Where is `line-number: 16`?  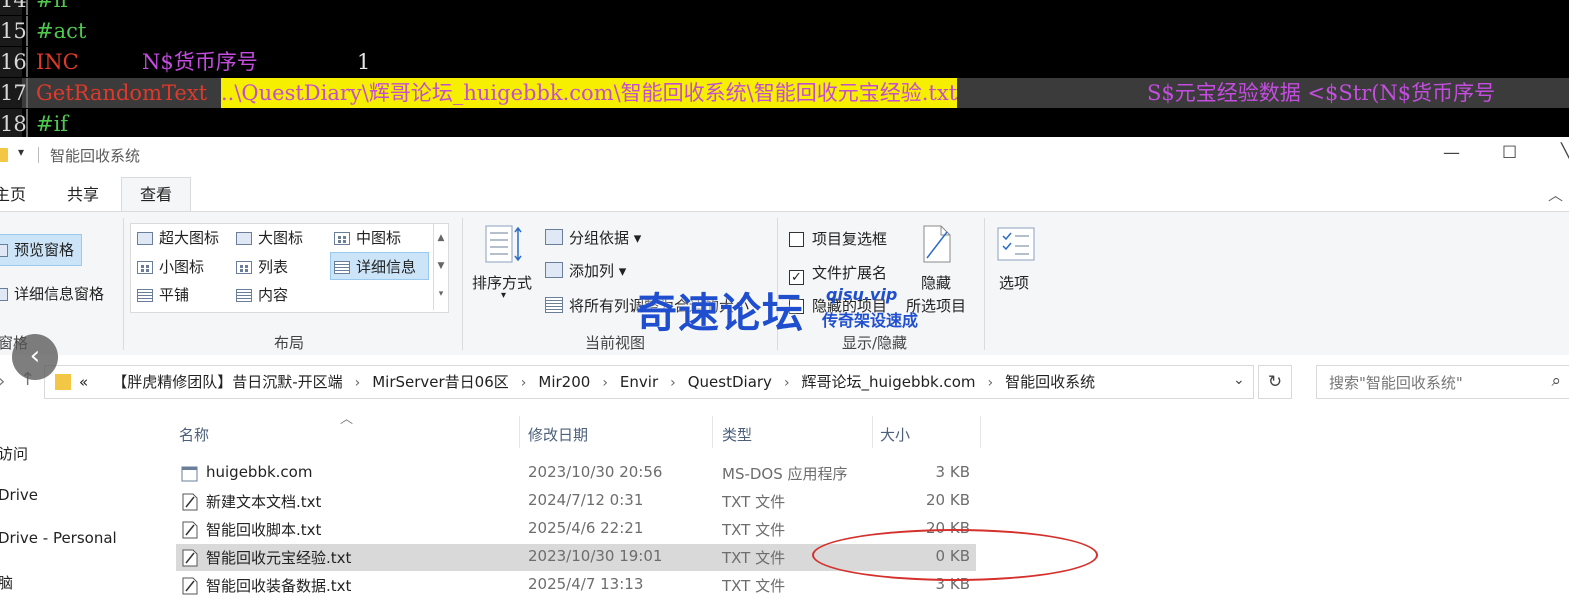 line-number: 16 is located at coordinates (13, 62).